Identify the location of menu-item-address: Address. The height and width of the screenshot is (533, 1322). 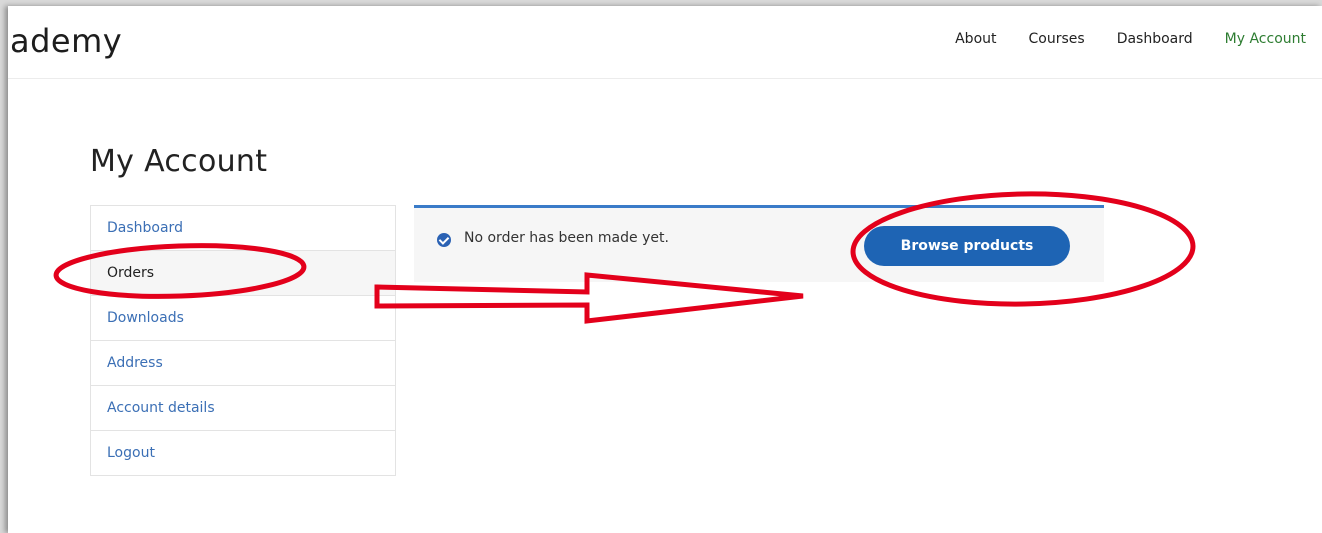
(243, 363).